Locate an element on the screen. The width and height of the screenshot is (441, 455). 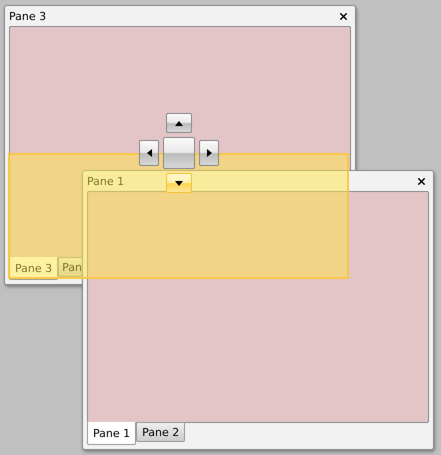
pane-tab: Pane 1 is located at coordinates (111, 433).